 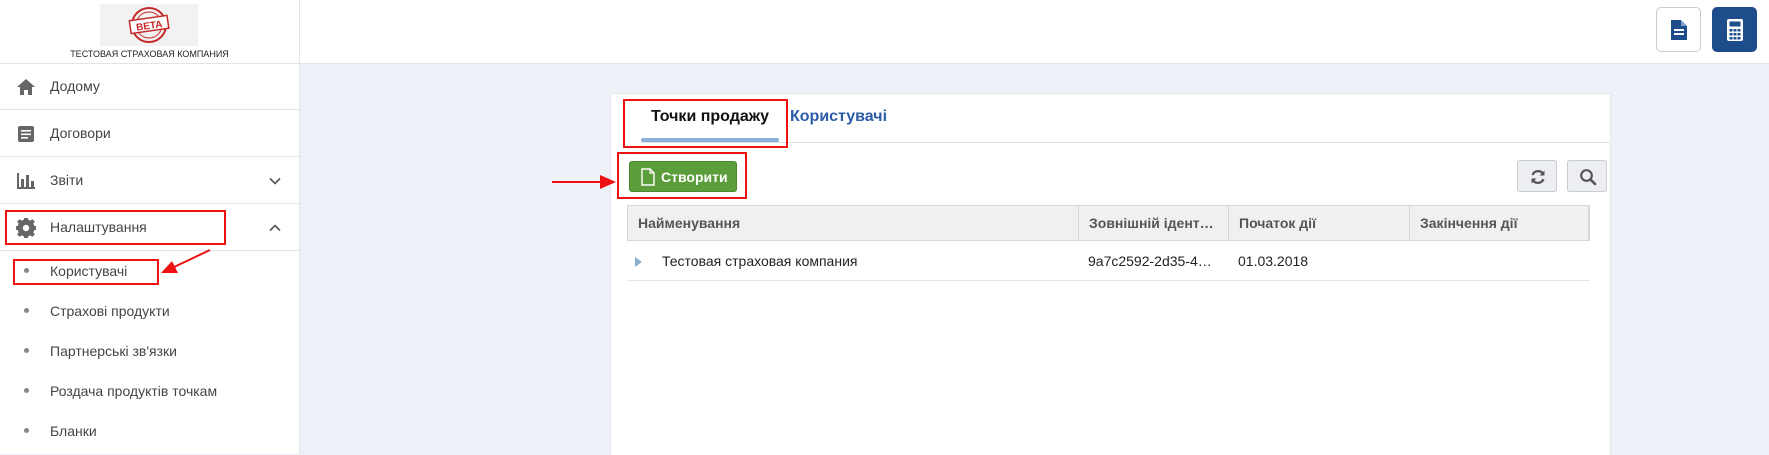 What do you see at coordinates (26, 134) in the screenshot?
I see `document-list-icon` at bounding box center [26, 134].